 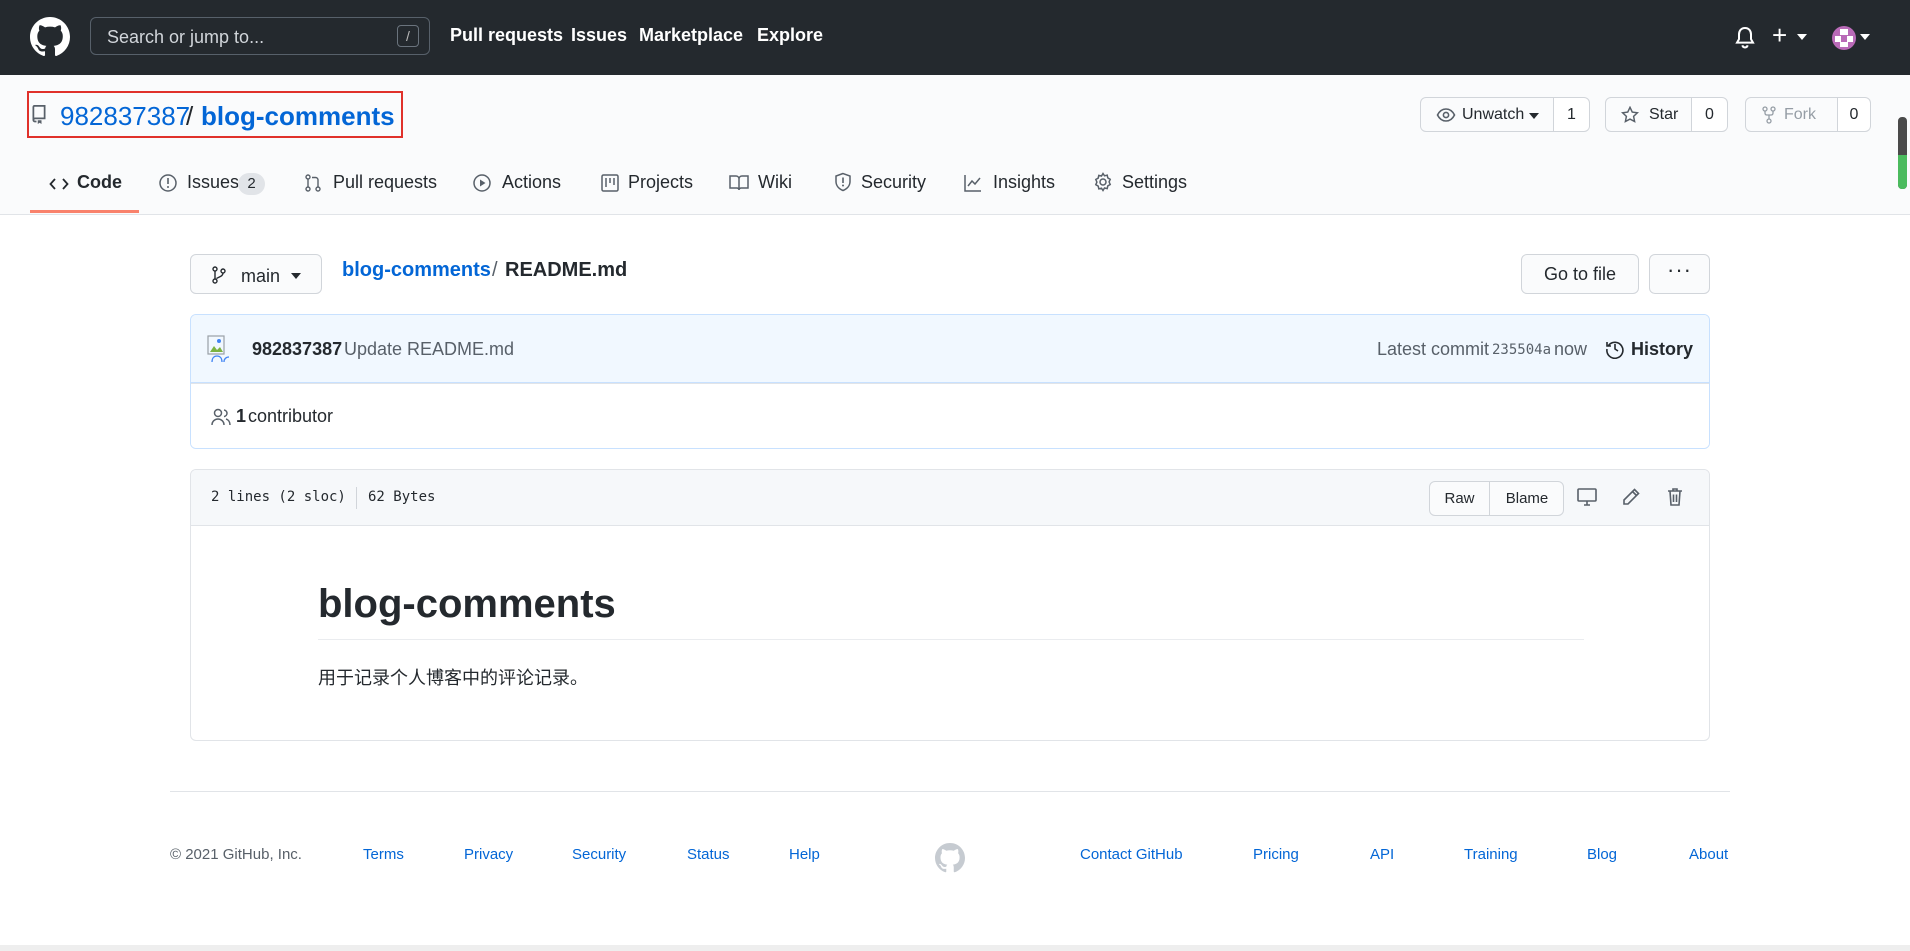 What do you see at coordinates (220, 349) in the screenshot?
I see `broken-avatar-image-icon` at bounding box center [220, 349].